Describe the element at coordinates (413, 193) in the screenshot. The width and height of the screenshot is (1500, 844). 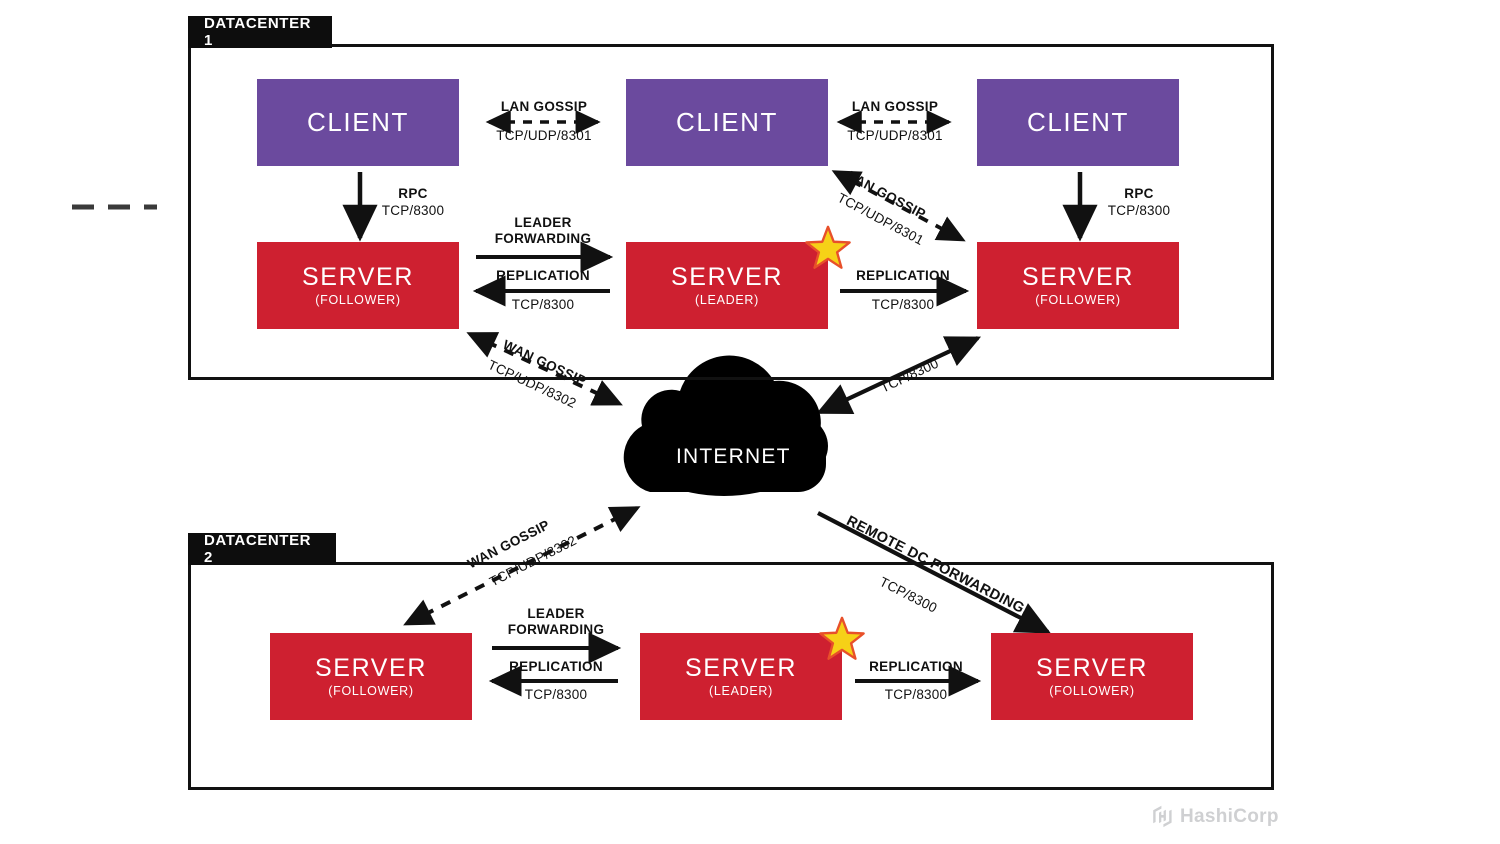
I see `rpc-label-left-name: RPC` at that location.